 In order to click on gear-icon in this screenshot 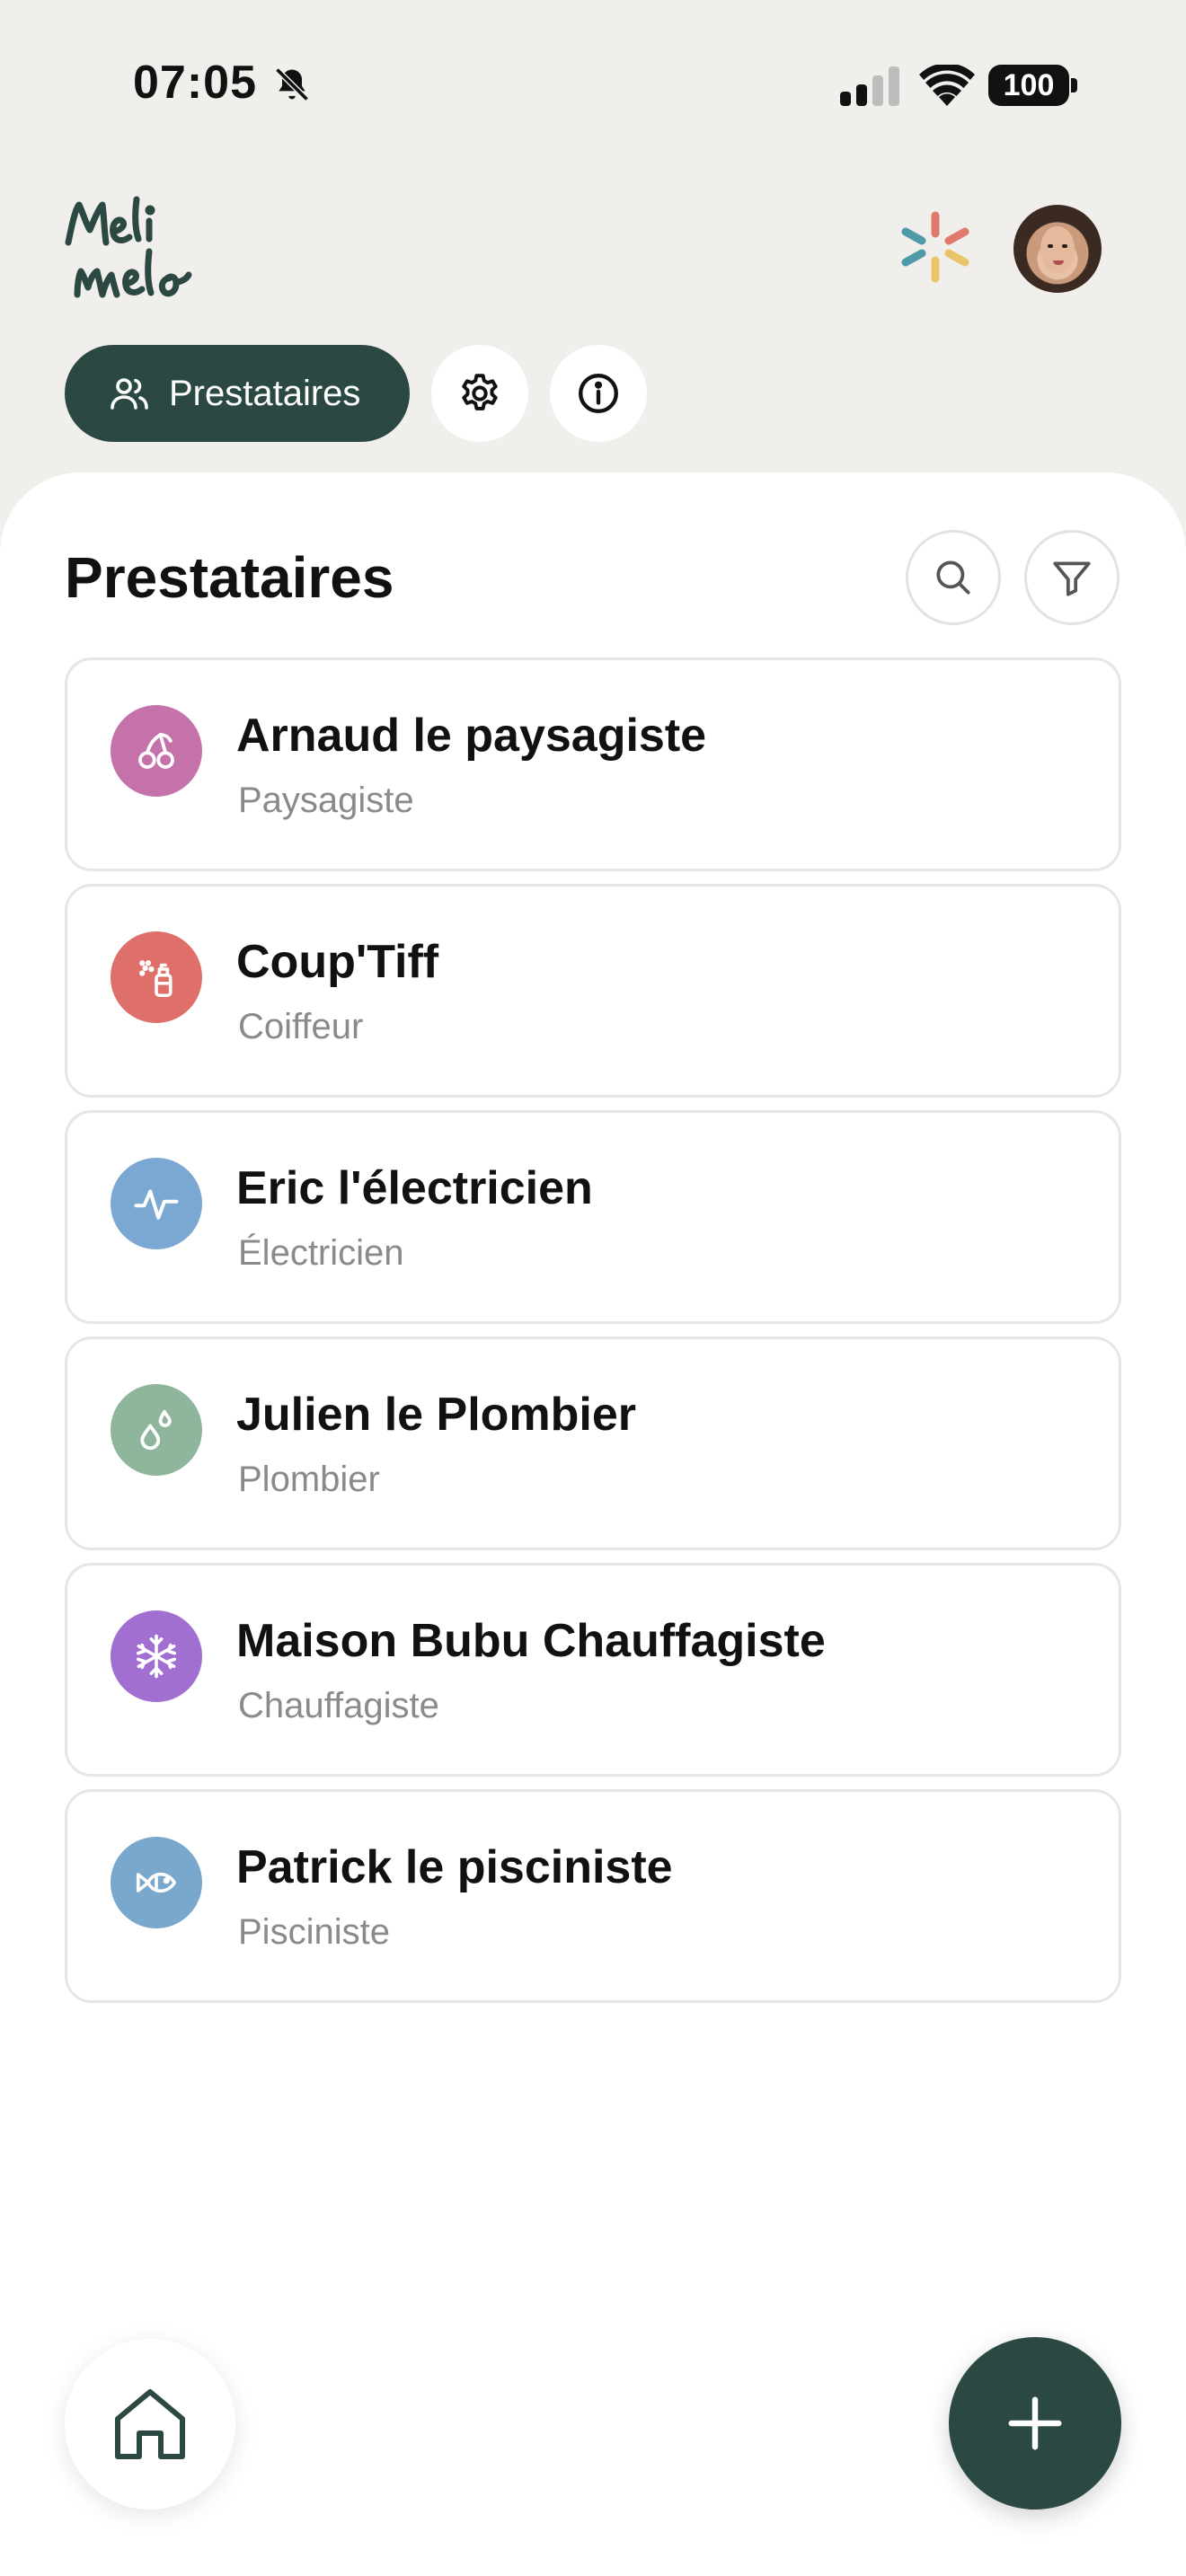, I will do `click(480, 392)`.